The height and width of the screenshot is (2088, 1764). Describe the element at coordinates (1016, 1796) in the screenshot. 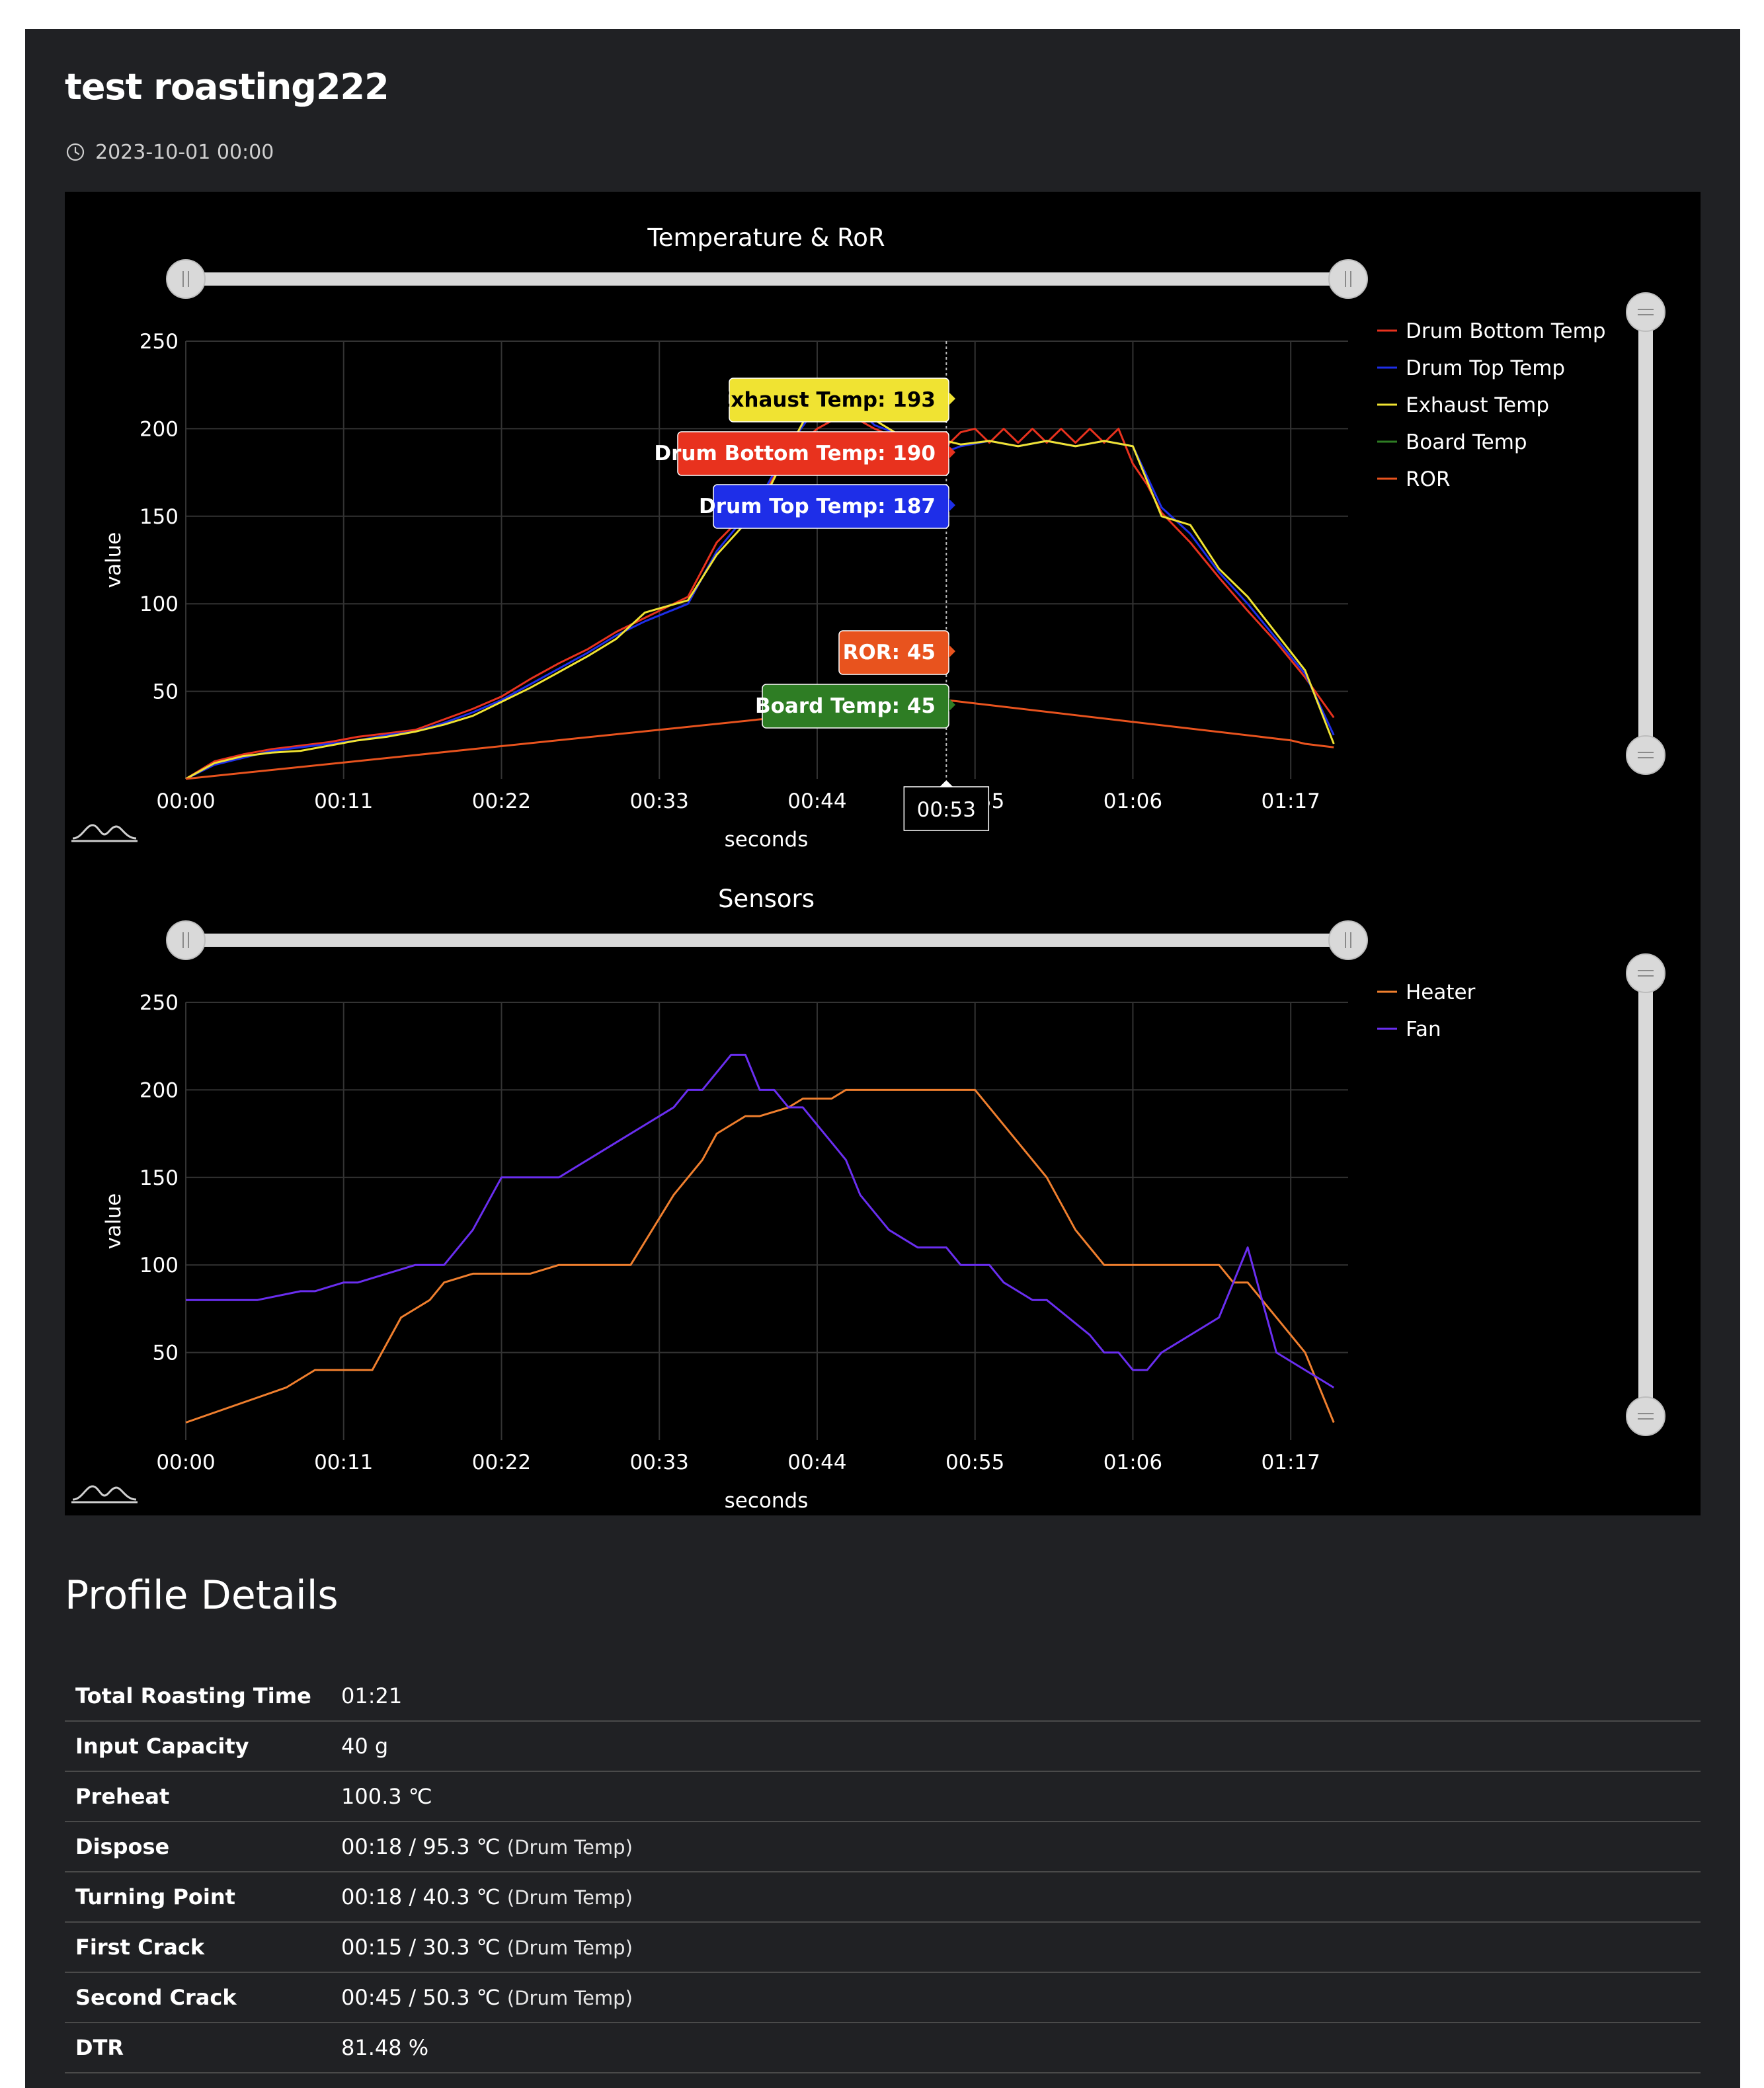

I see `detail-value-cell: 100.3 ℃` at that location.